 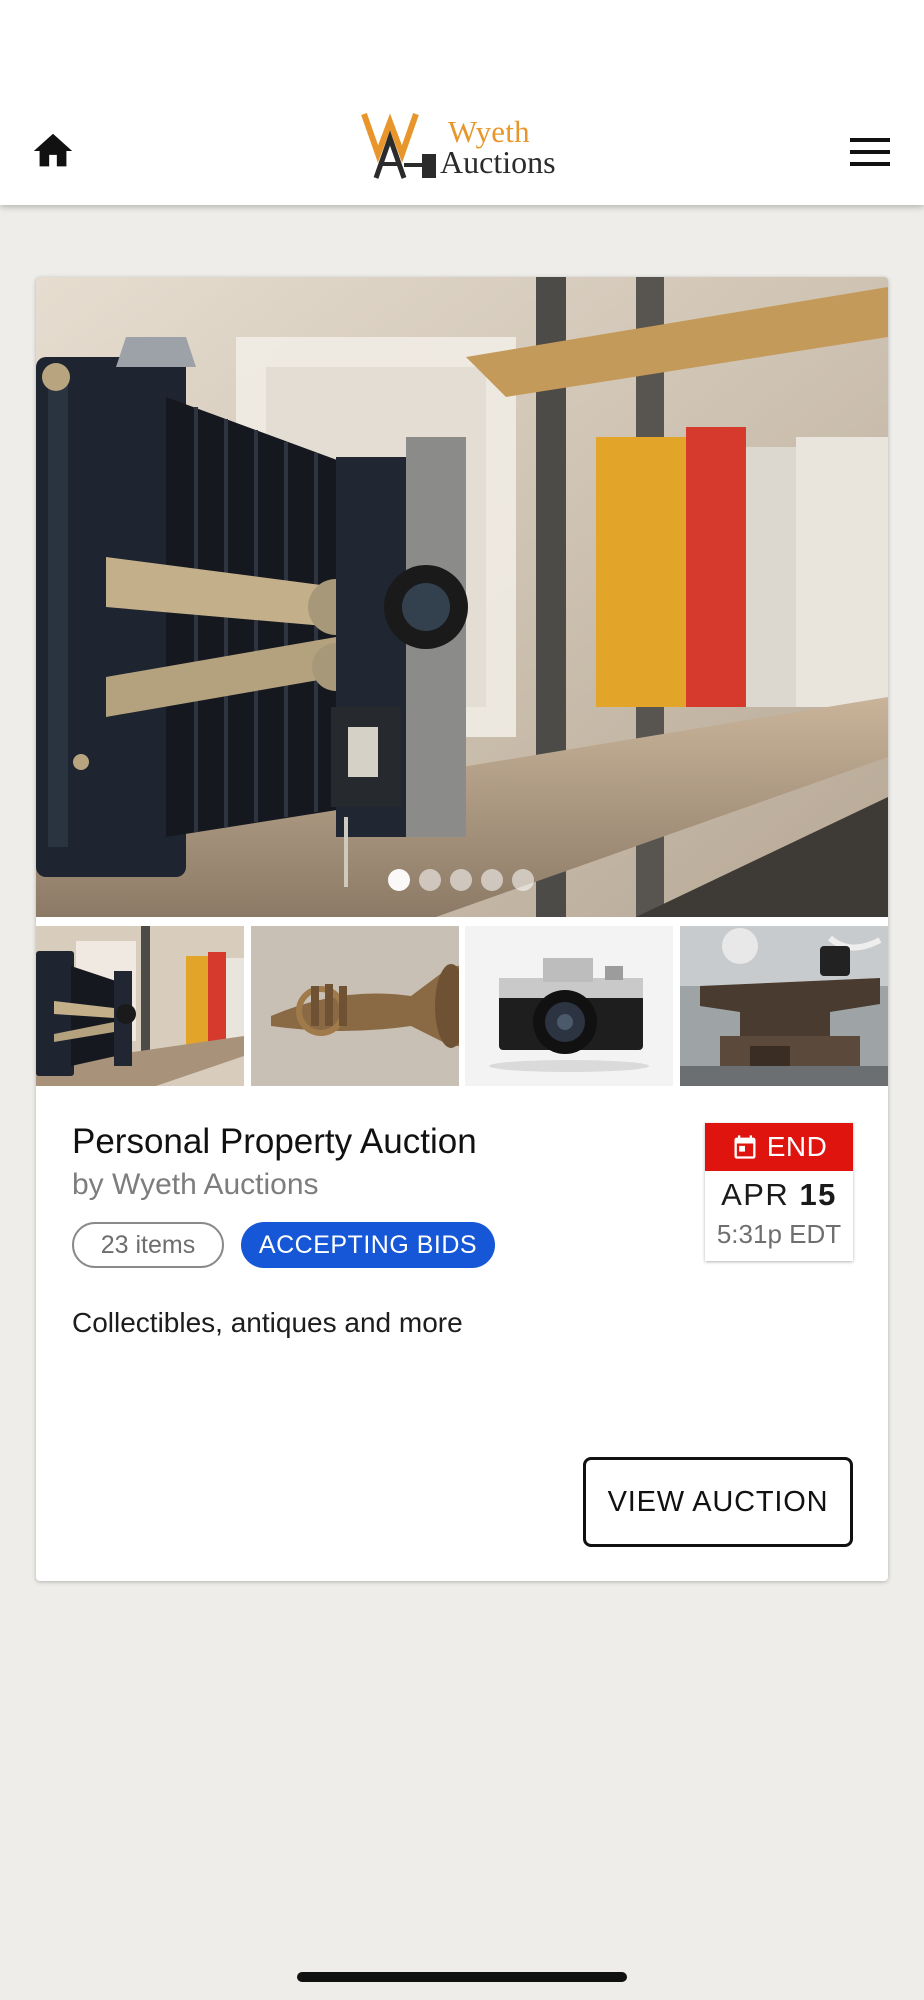 I want to click on status-badge: ACCEPTING BIDS, so click(x=368, y=1245).